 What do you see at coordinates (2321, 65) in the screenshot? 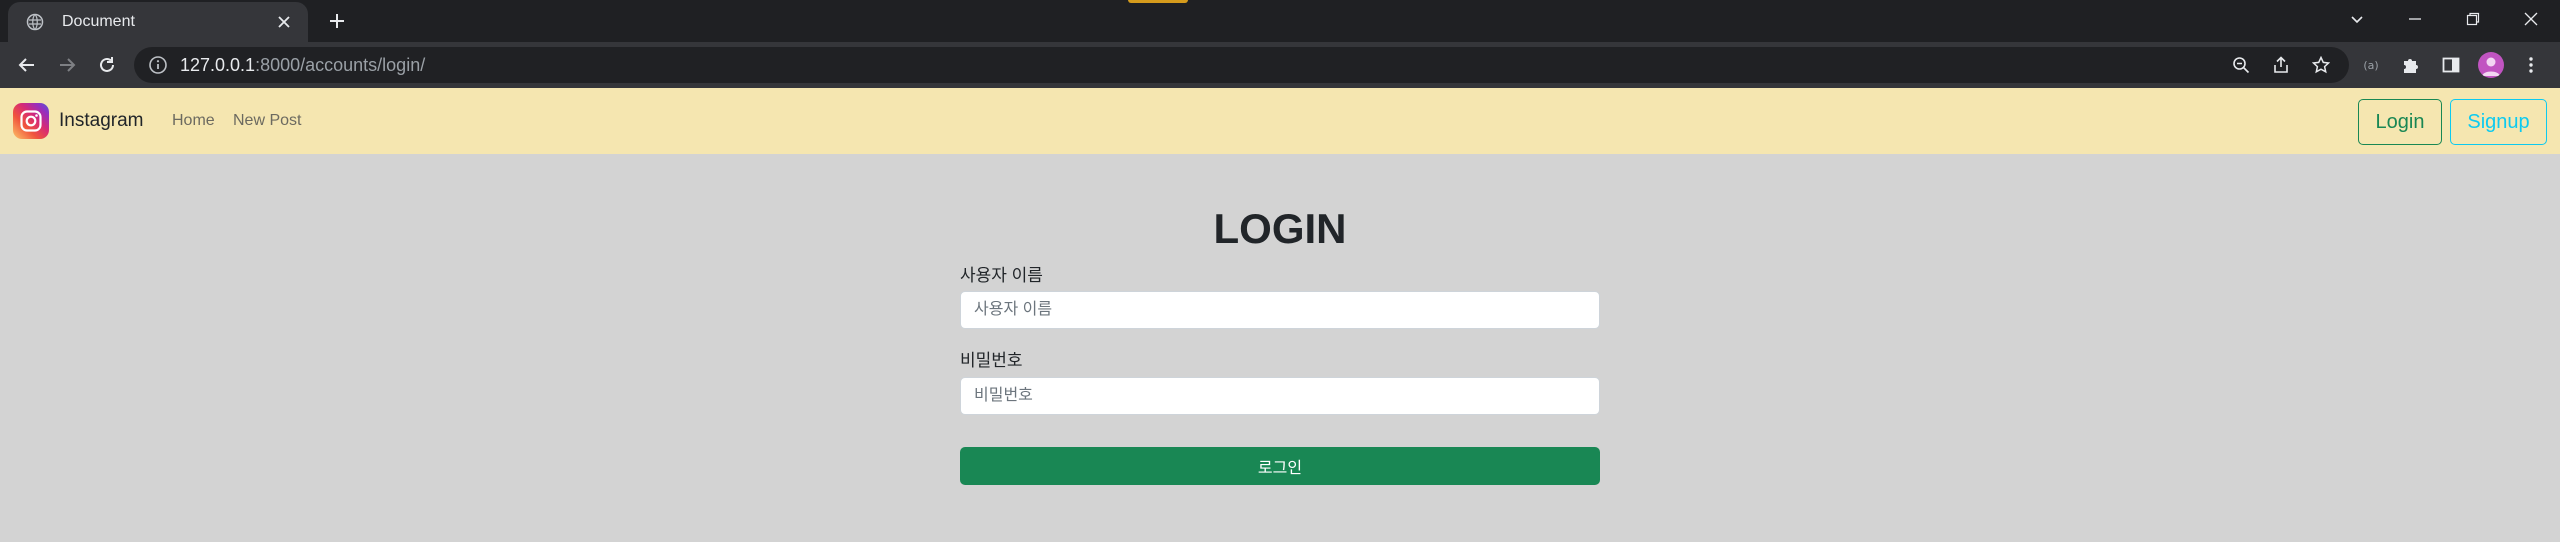
I see `bookmark-star-icon` at bounding box center [2321, 65].